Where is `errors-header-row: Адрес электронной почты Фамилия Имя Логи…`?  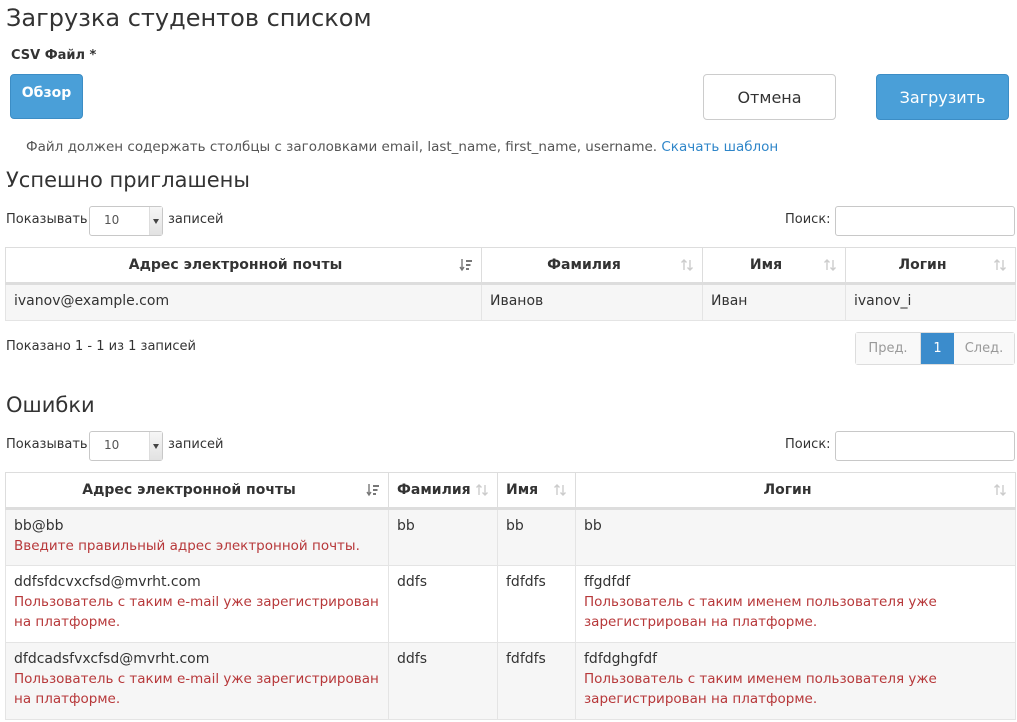
errors-header-row: Адрес электронной почты Фамилия Имя Логи… is located at coordinates (510, 491).